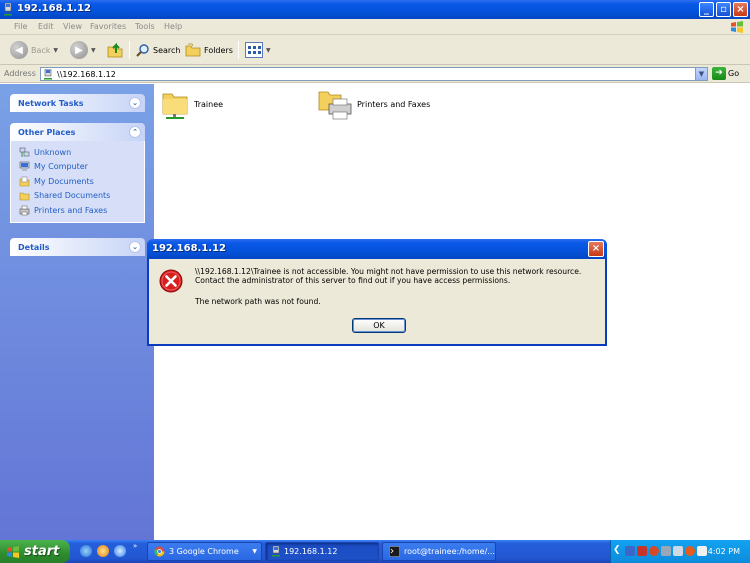 The image size is (750, 563). I want to click on details-header: Details ⌄, so click(77, 247).